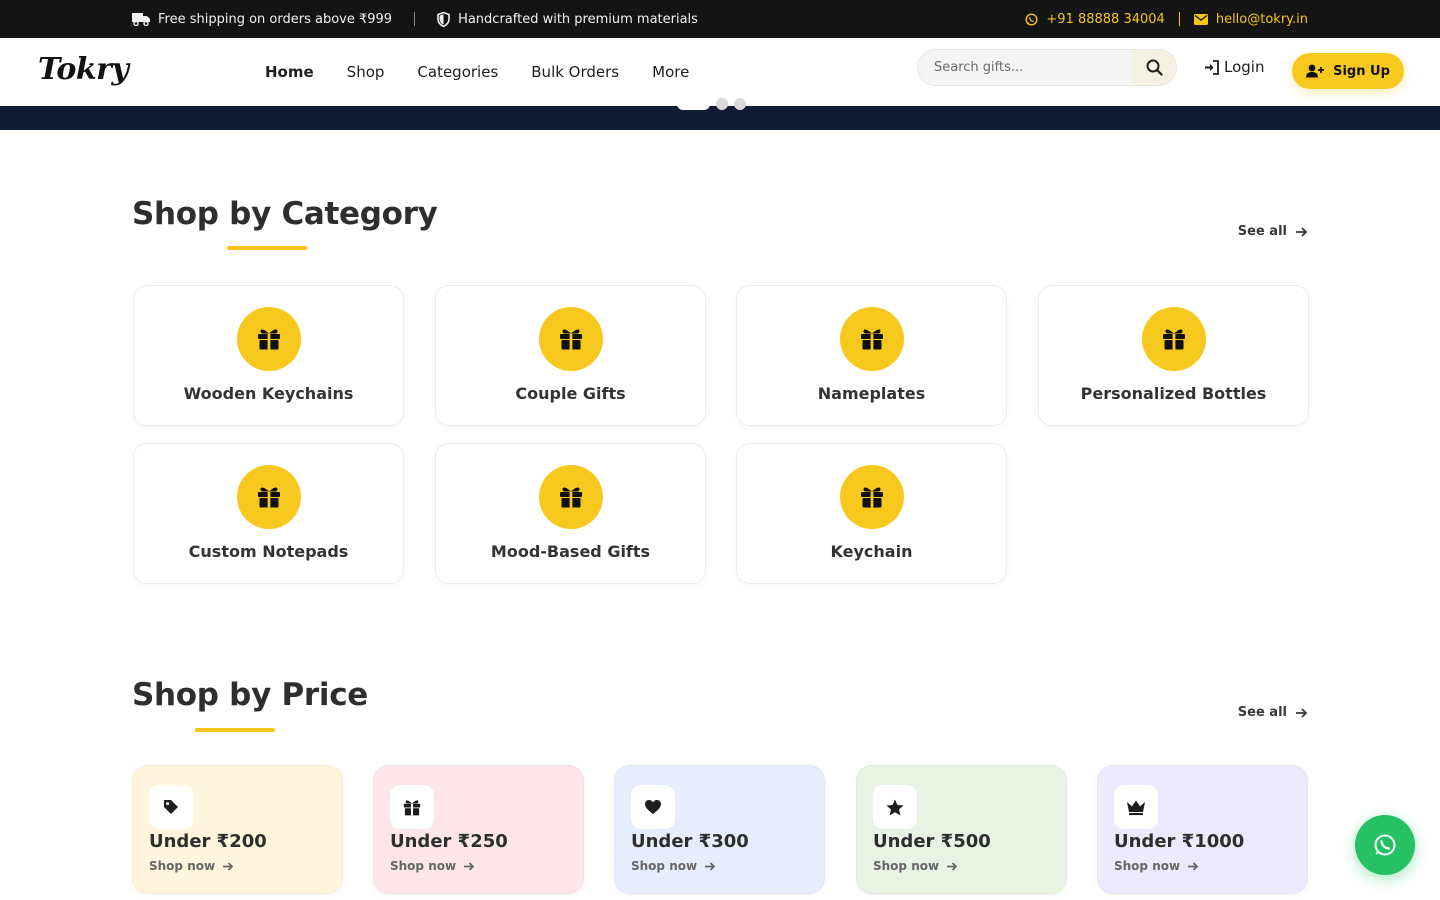 The width and height of the screenshot is (1440, 900). I want to click on category-card-keychain: Keychain, so click(871, 513).